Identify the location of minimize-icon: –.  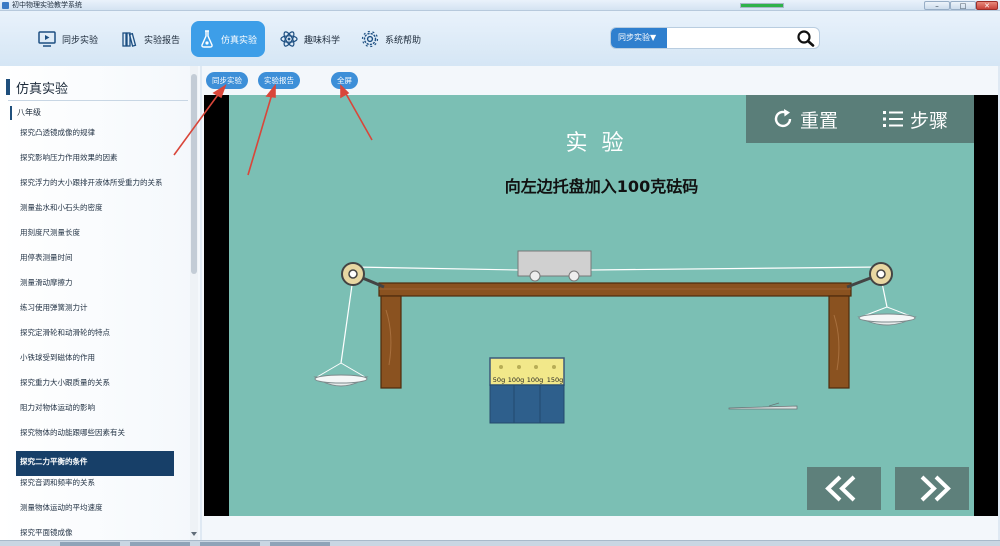
(937, 6).